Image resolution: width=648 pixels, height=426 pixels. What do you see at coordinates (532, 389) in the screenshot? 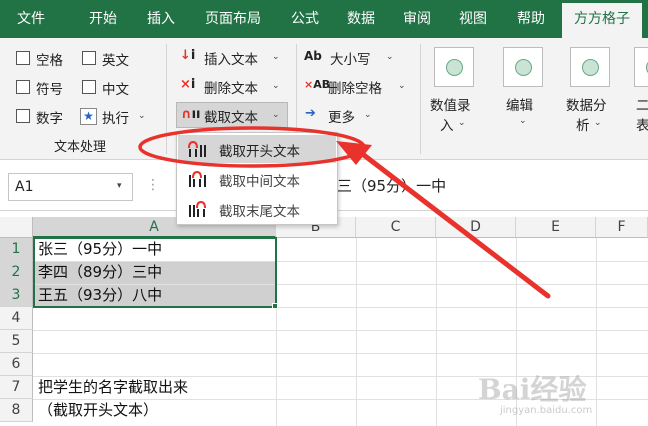
I see `watermark: Bai经验` at bounding box center [532, 389].